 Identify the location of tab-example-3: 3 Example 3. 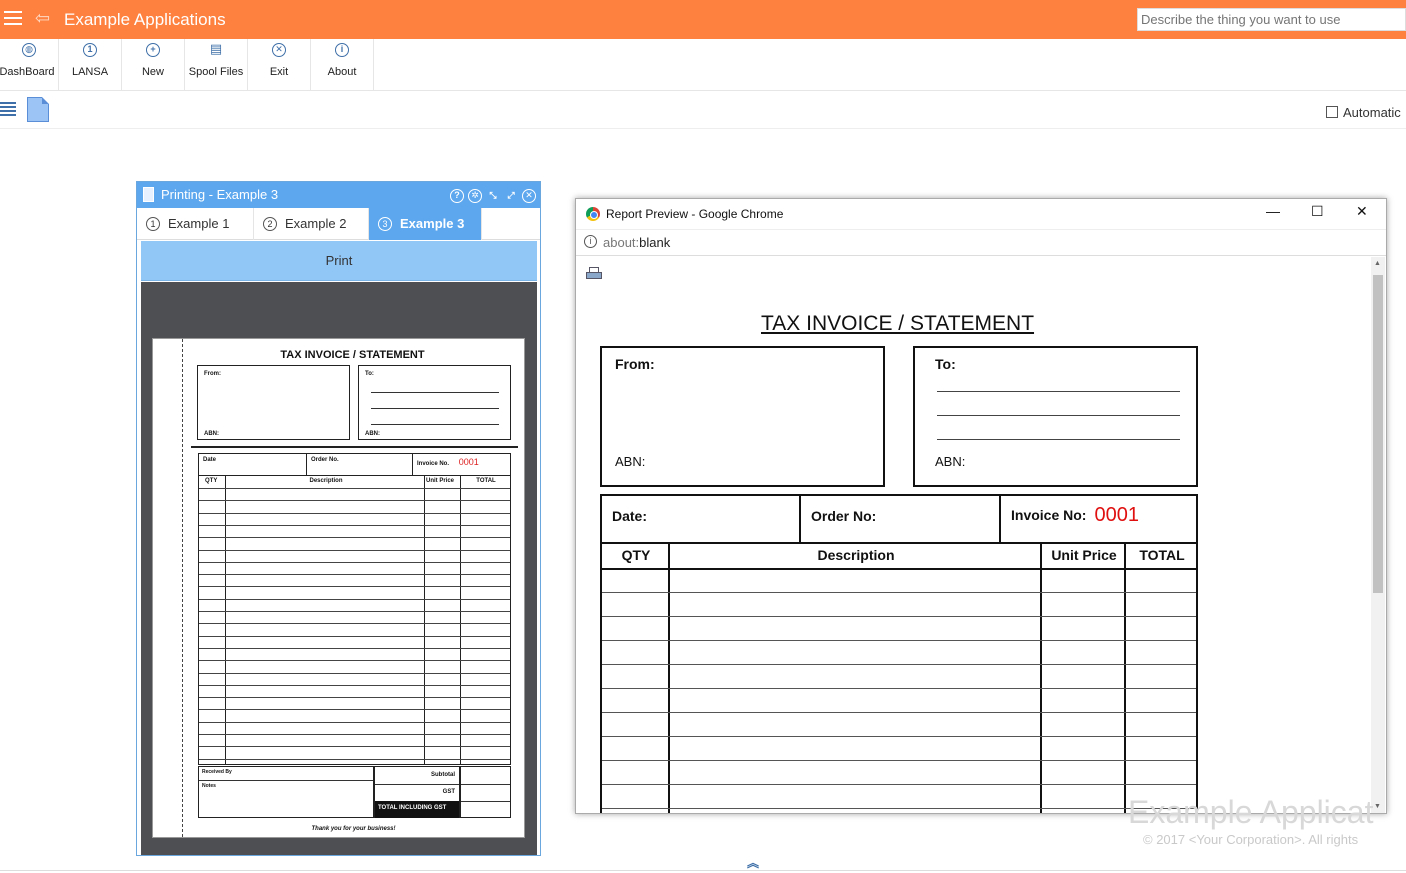
(425, 224).